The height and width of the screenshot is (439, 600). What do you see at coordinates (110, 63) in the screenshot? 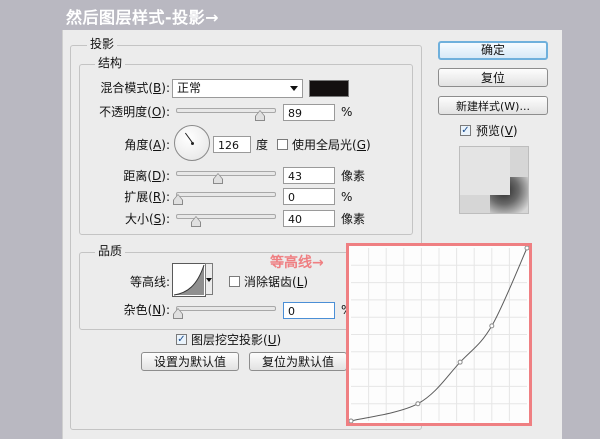
I see `structure-title: 结构` at bounding box center [110, 63].